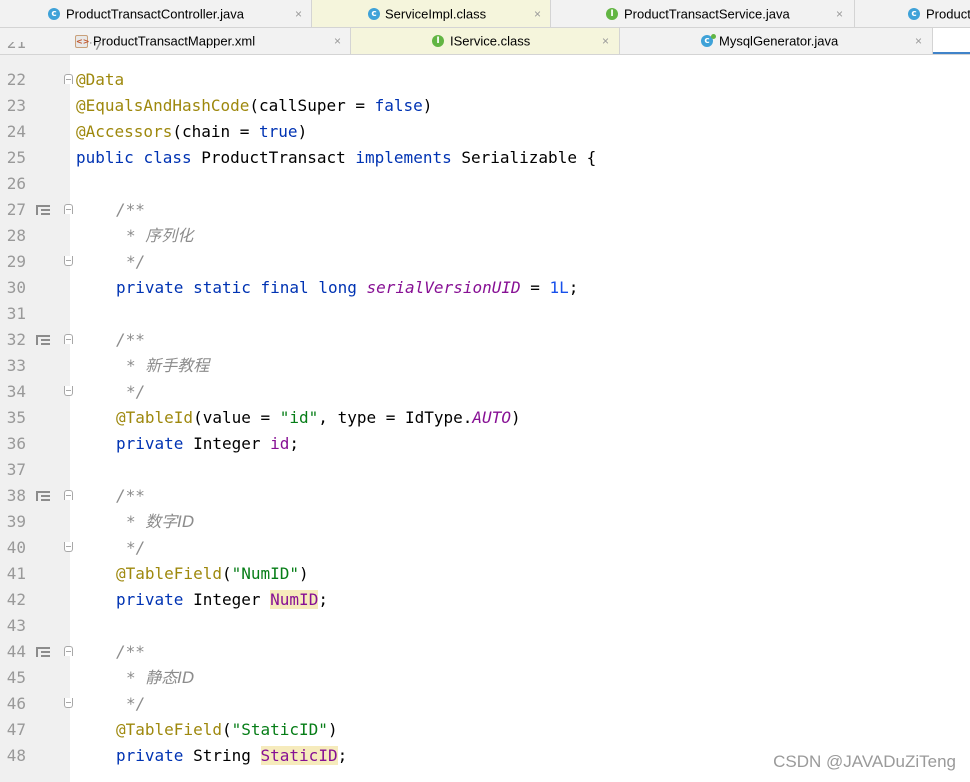 The width and height of the screenshot is (970, 782). I want to click on code-line: 32 /**, so click(485, 340).